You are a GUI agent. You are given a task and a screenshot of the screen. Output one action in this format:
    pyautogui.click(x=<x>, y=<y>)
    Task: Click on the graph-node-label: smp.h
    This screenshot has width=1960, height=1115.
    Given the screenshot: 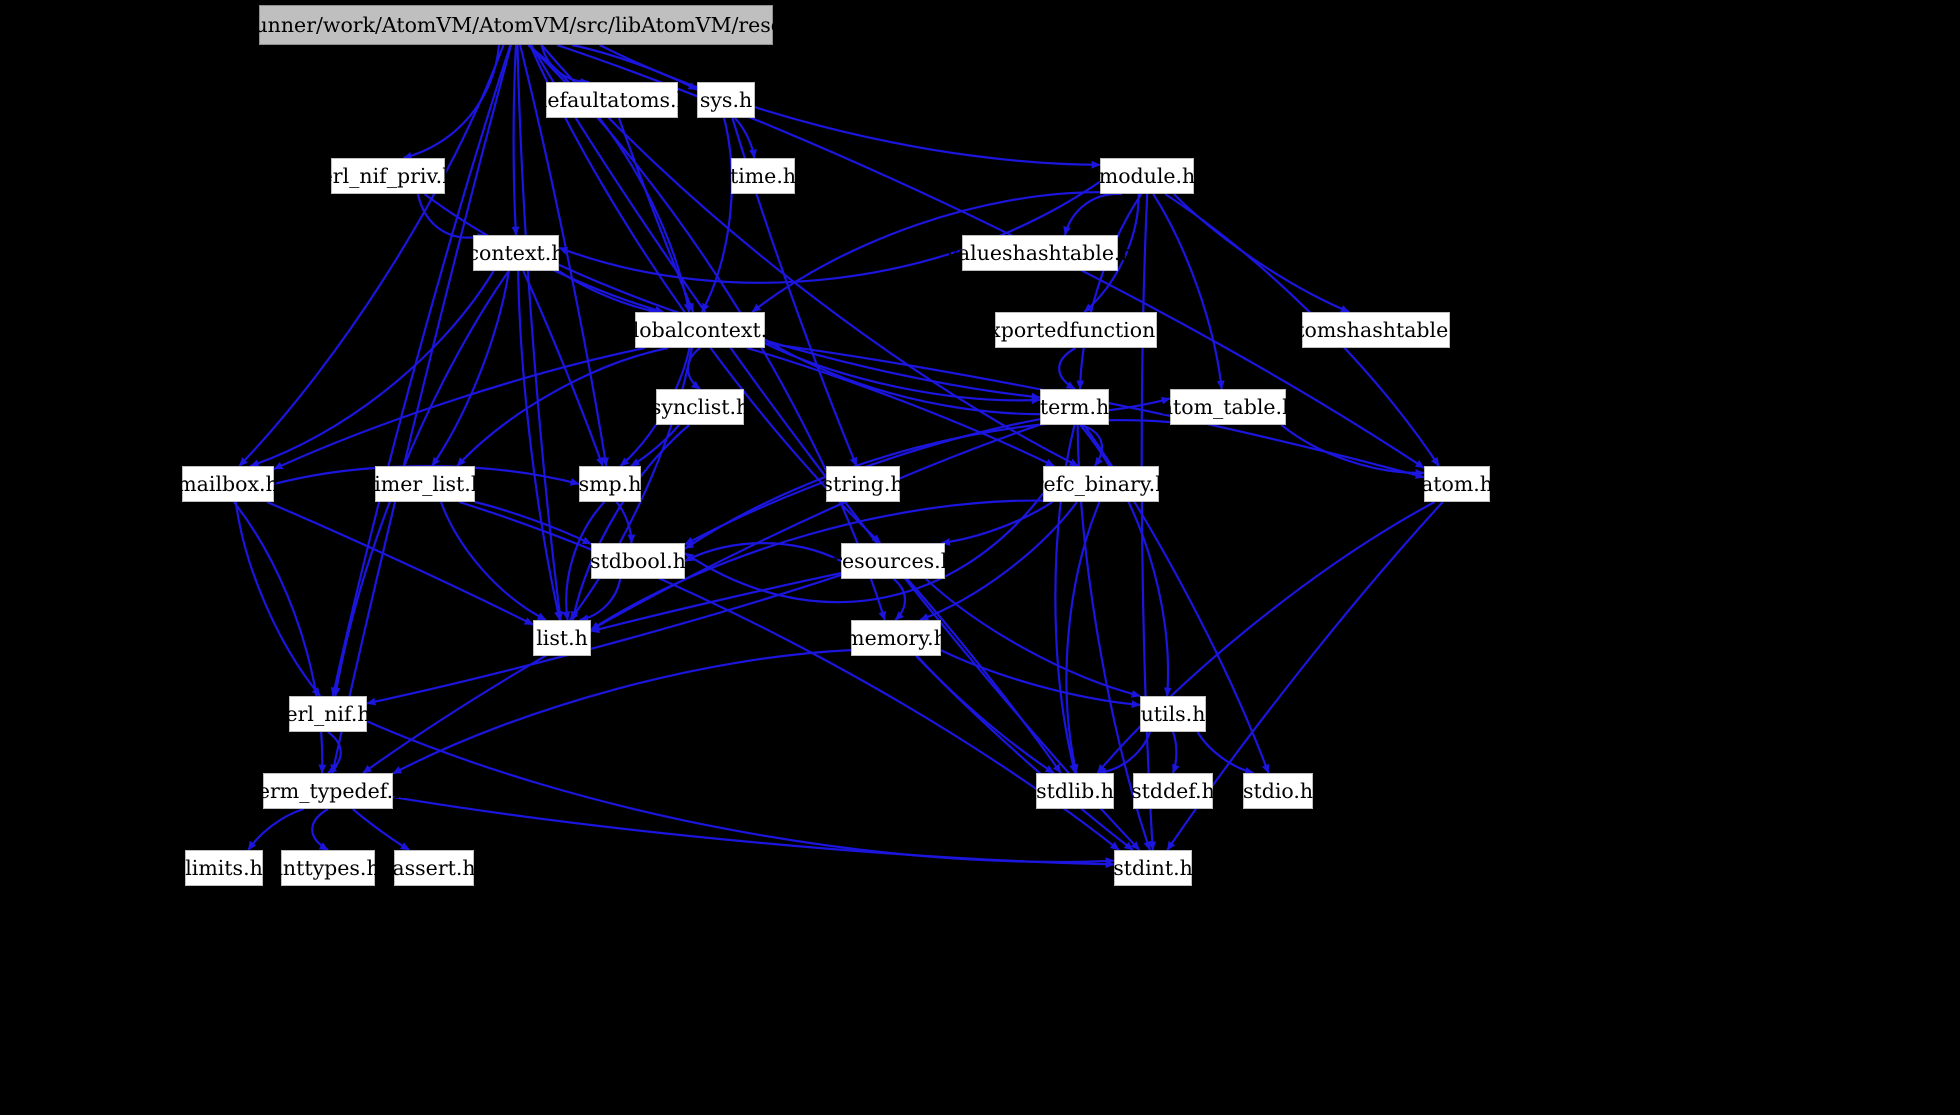 What is the action you would take?
    pyautogui.click(x=610, y=483)
    